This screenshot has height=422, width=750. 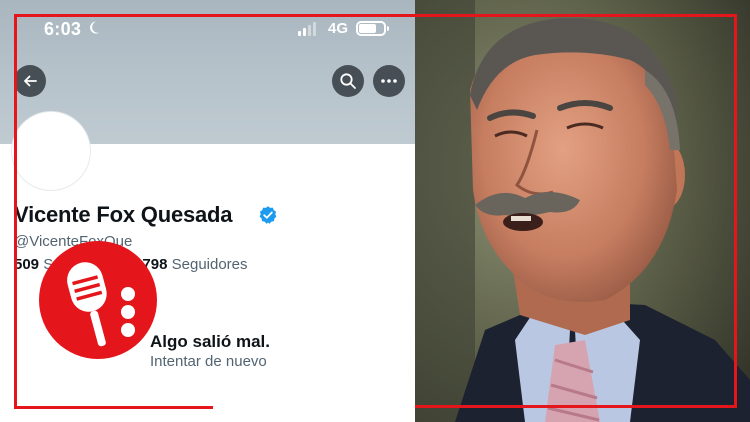 I want to click on back-button, so click(x=30, y=81).